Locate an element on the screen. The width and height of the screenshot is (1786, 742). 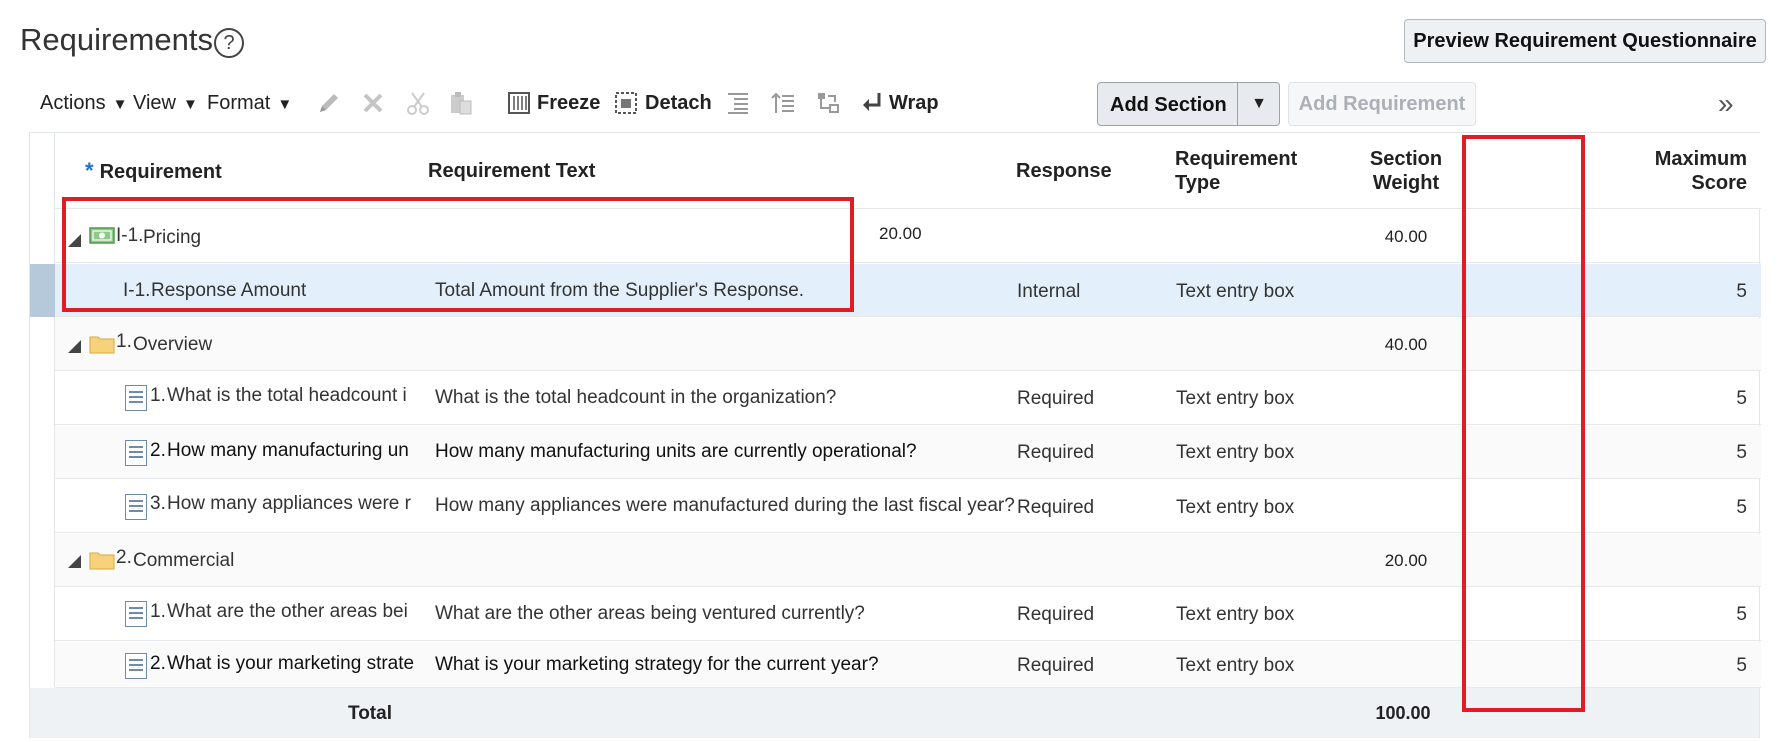
actions-menu: Actions ▼ is located at coordinates (83, 103).